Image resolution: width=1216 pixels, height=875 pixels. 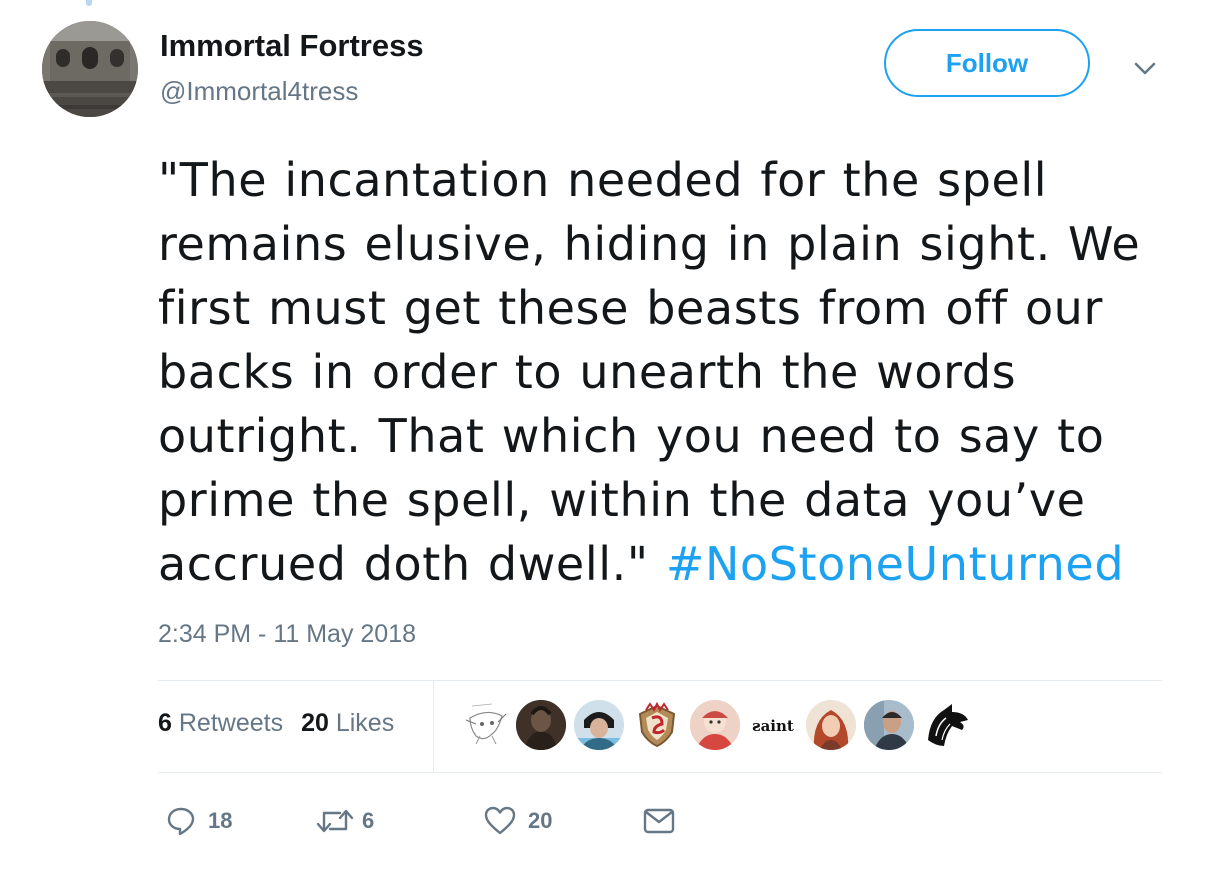 What do you see at coordinates (335, 821) in the screenshot?
I see `retweet-icon` at bounding box center [335, 821].